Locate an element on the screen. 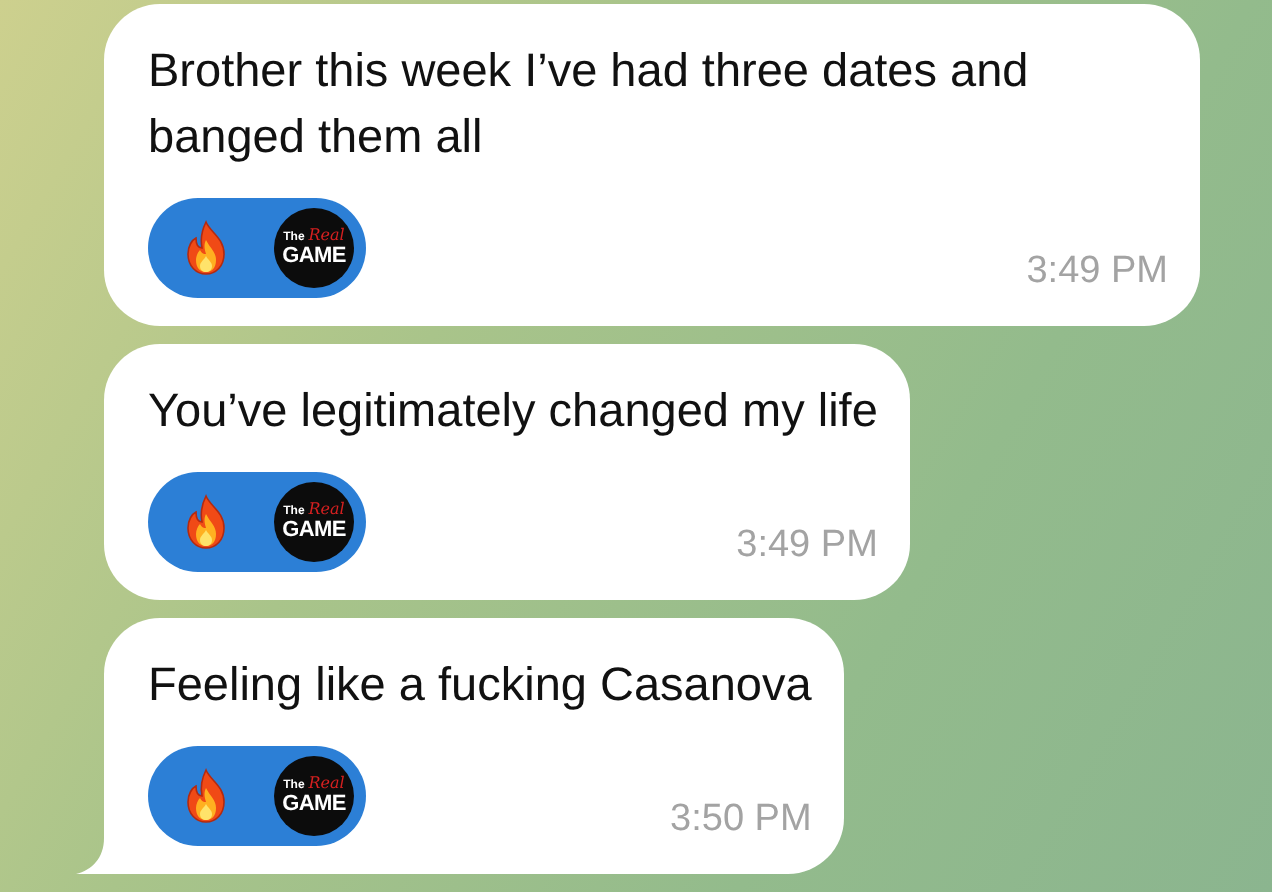 This screenshot has width=1272, height=892. message-text: Feeling like a fucking Casanova is located at coordinates (480, 685).